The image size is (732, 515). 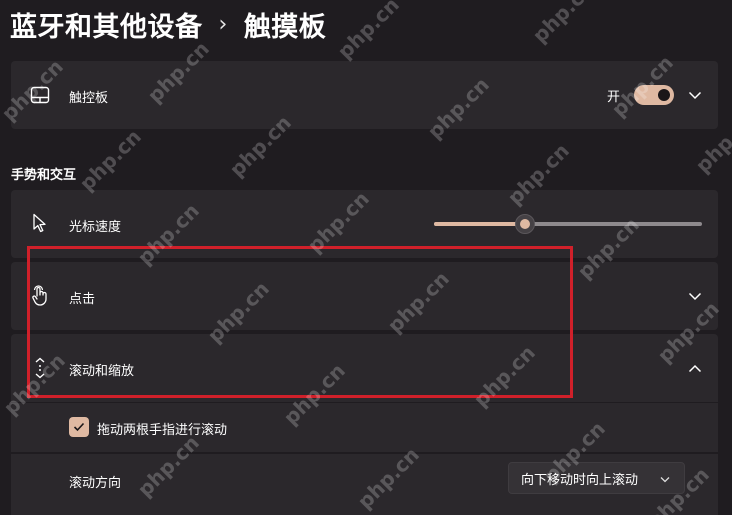 What do you see at coordinates (79, 427) in the screenshot?
I see `two-finger-drag-checkbox` at bounding box center [79, 427].